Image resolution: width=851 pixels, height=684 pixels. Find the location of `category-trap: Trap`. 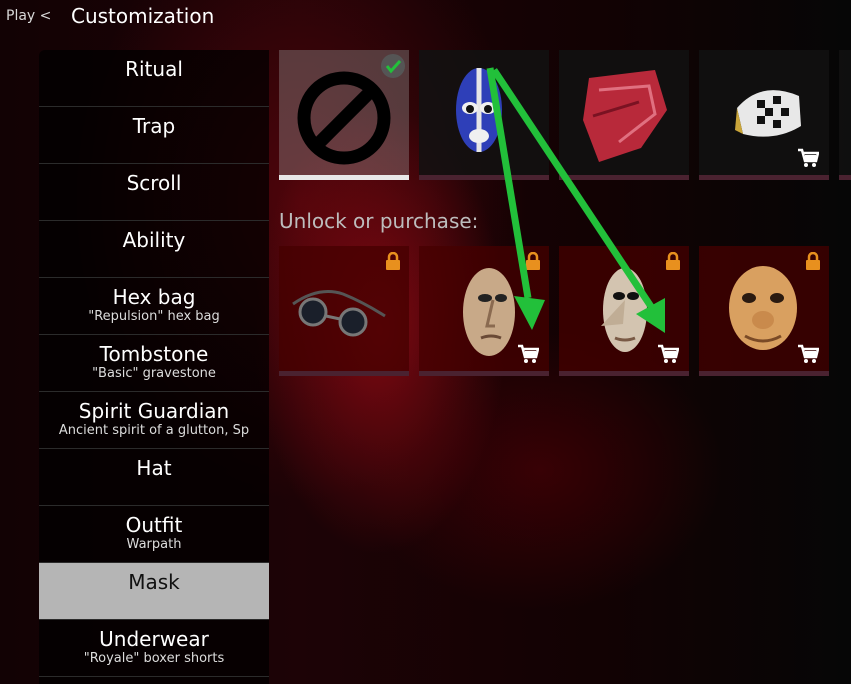

category-trap: Trap is located at coordinates (154, 135).